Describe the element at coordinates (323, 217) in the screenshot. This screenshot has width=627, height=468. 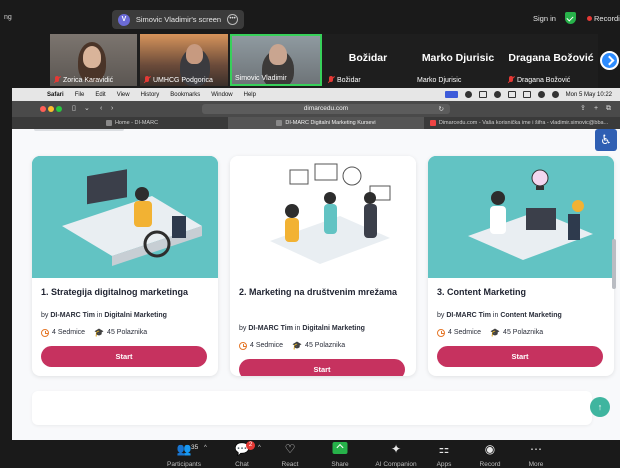
I see `course-illustration-social-media` at that location.